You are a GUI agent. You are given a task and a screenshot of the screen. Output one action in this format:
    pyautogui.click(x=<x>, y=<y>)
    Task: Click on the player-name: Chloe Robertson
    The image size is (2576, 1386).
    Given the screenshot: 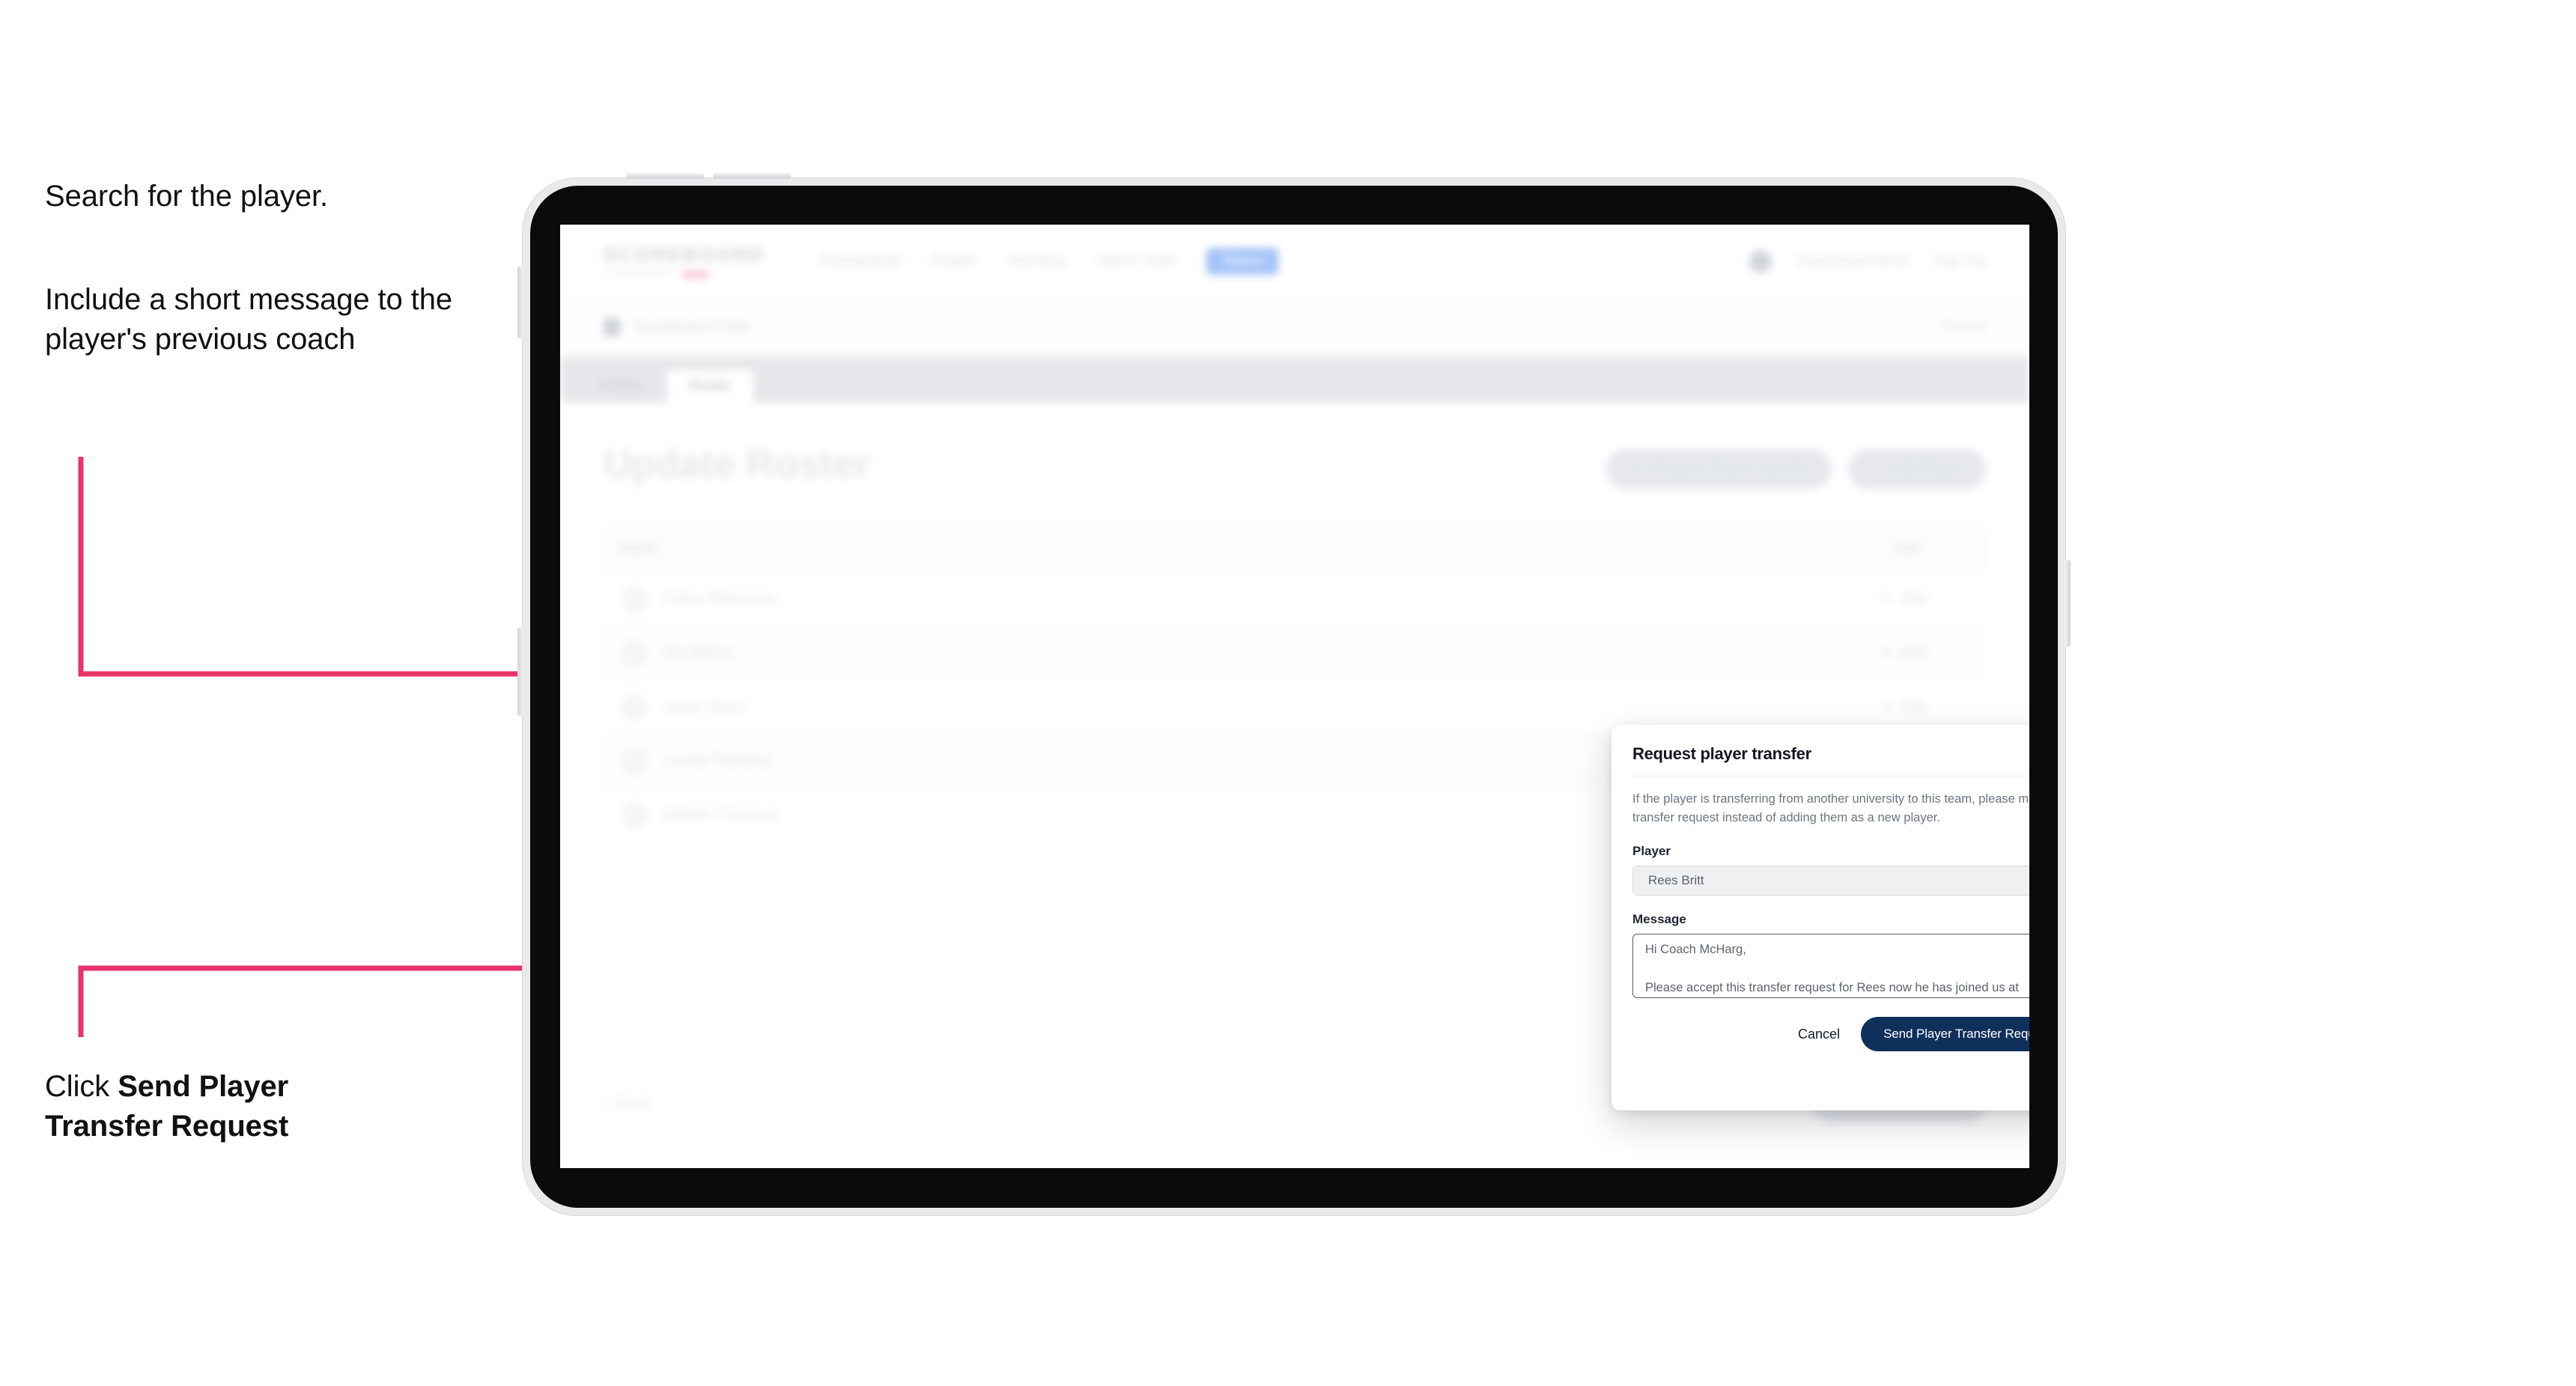 What is the action you would take?
    pyautogui.click(x=720, y=599)
    